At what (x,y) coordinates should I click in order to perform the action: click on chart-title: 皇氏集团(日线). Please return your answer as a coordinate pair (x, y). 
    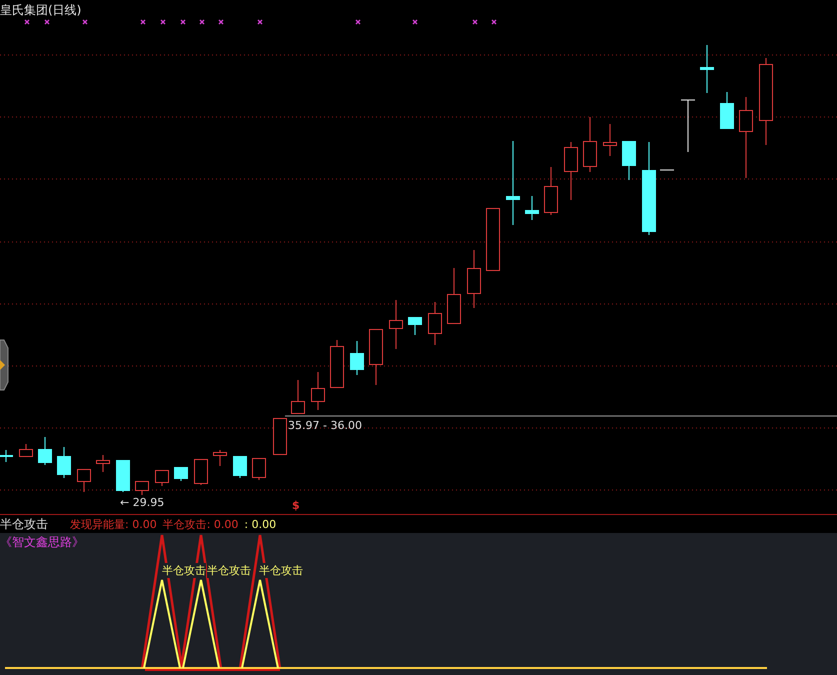
    Looking at the image, I should click on (41, 10).